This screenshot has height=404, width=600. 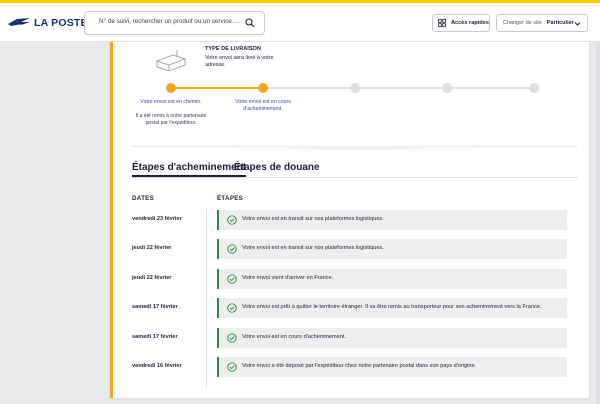 I want to click on timeline-step-label: Votre envoi est en cours d'acheminement., so click(x=263, y=105).